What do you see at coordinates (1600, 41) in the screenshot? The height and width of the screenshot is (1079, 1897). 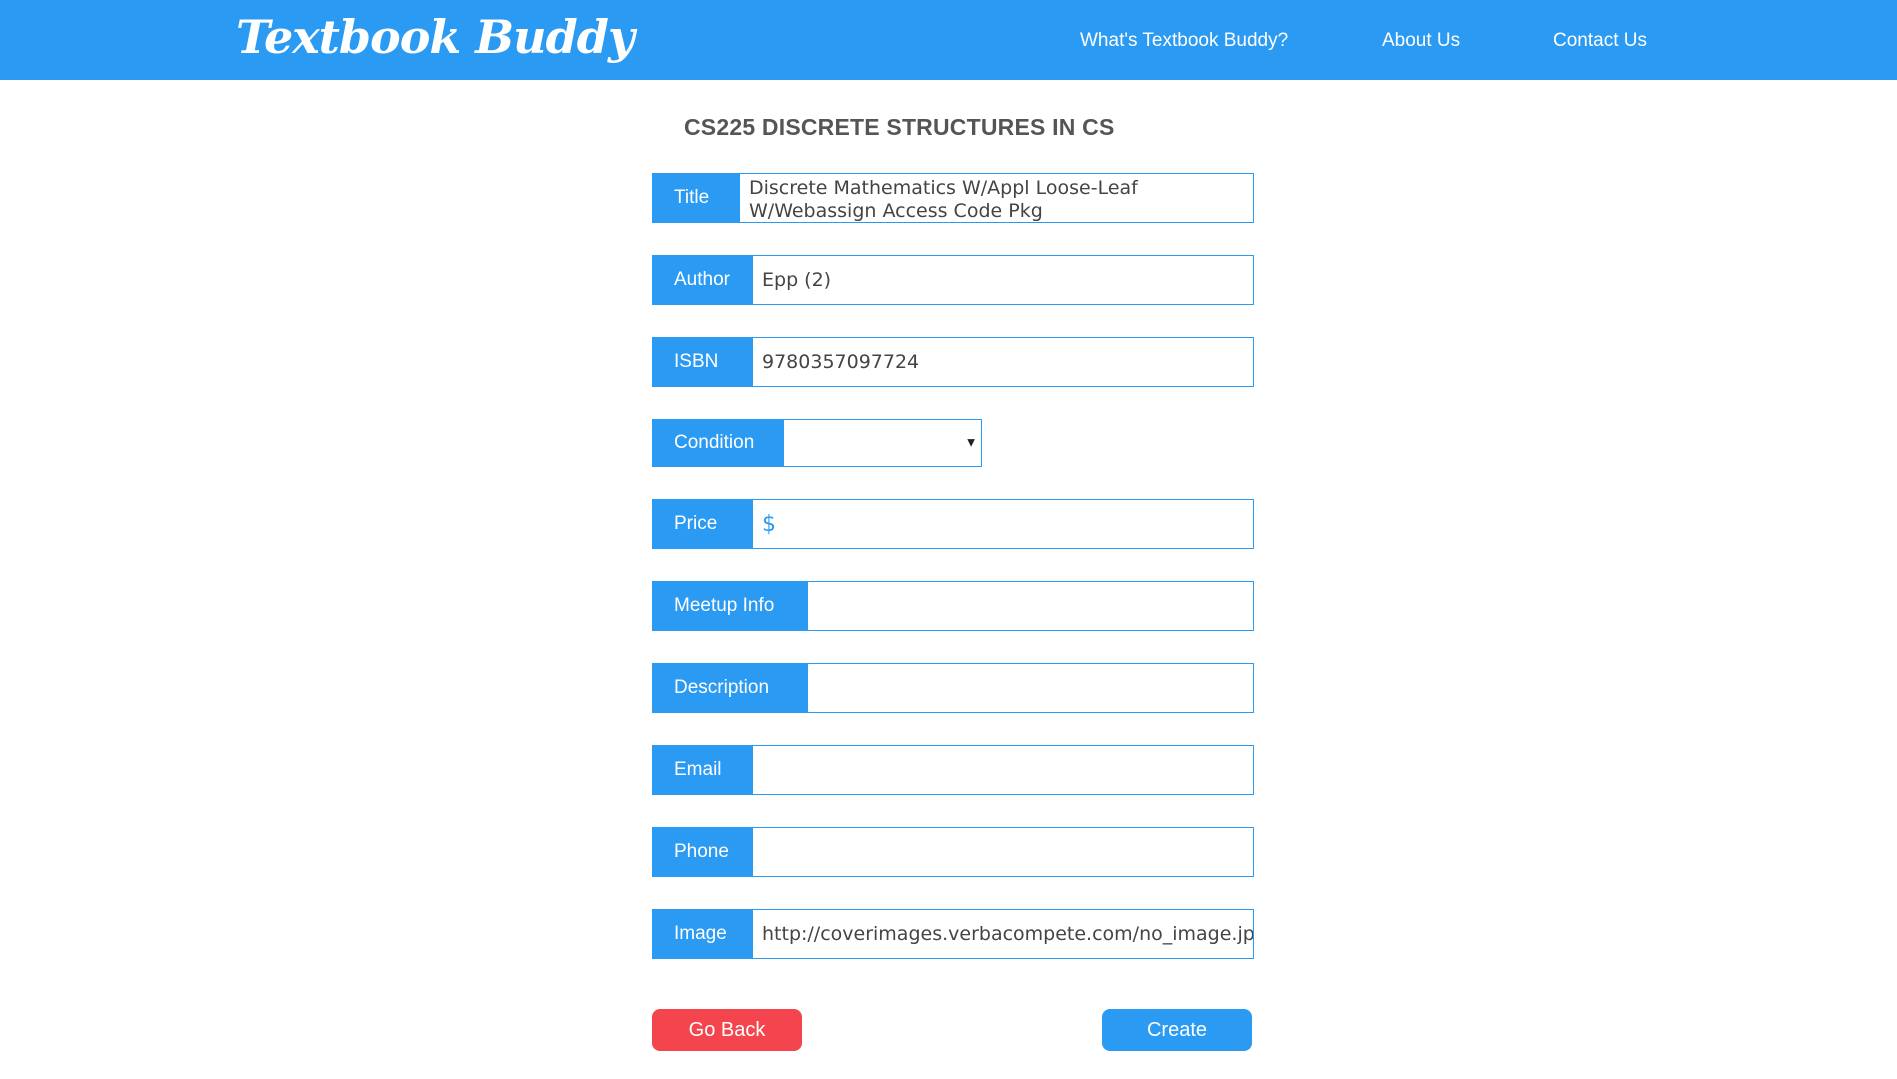 I see `nav-link-contact-us: Contact Us` at bounding box center [1600, 41].